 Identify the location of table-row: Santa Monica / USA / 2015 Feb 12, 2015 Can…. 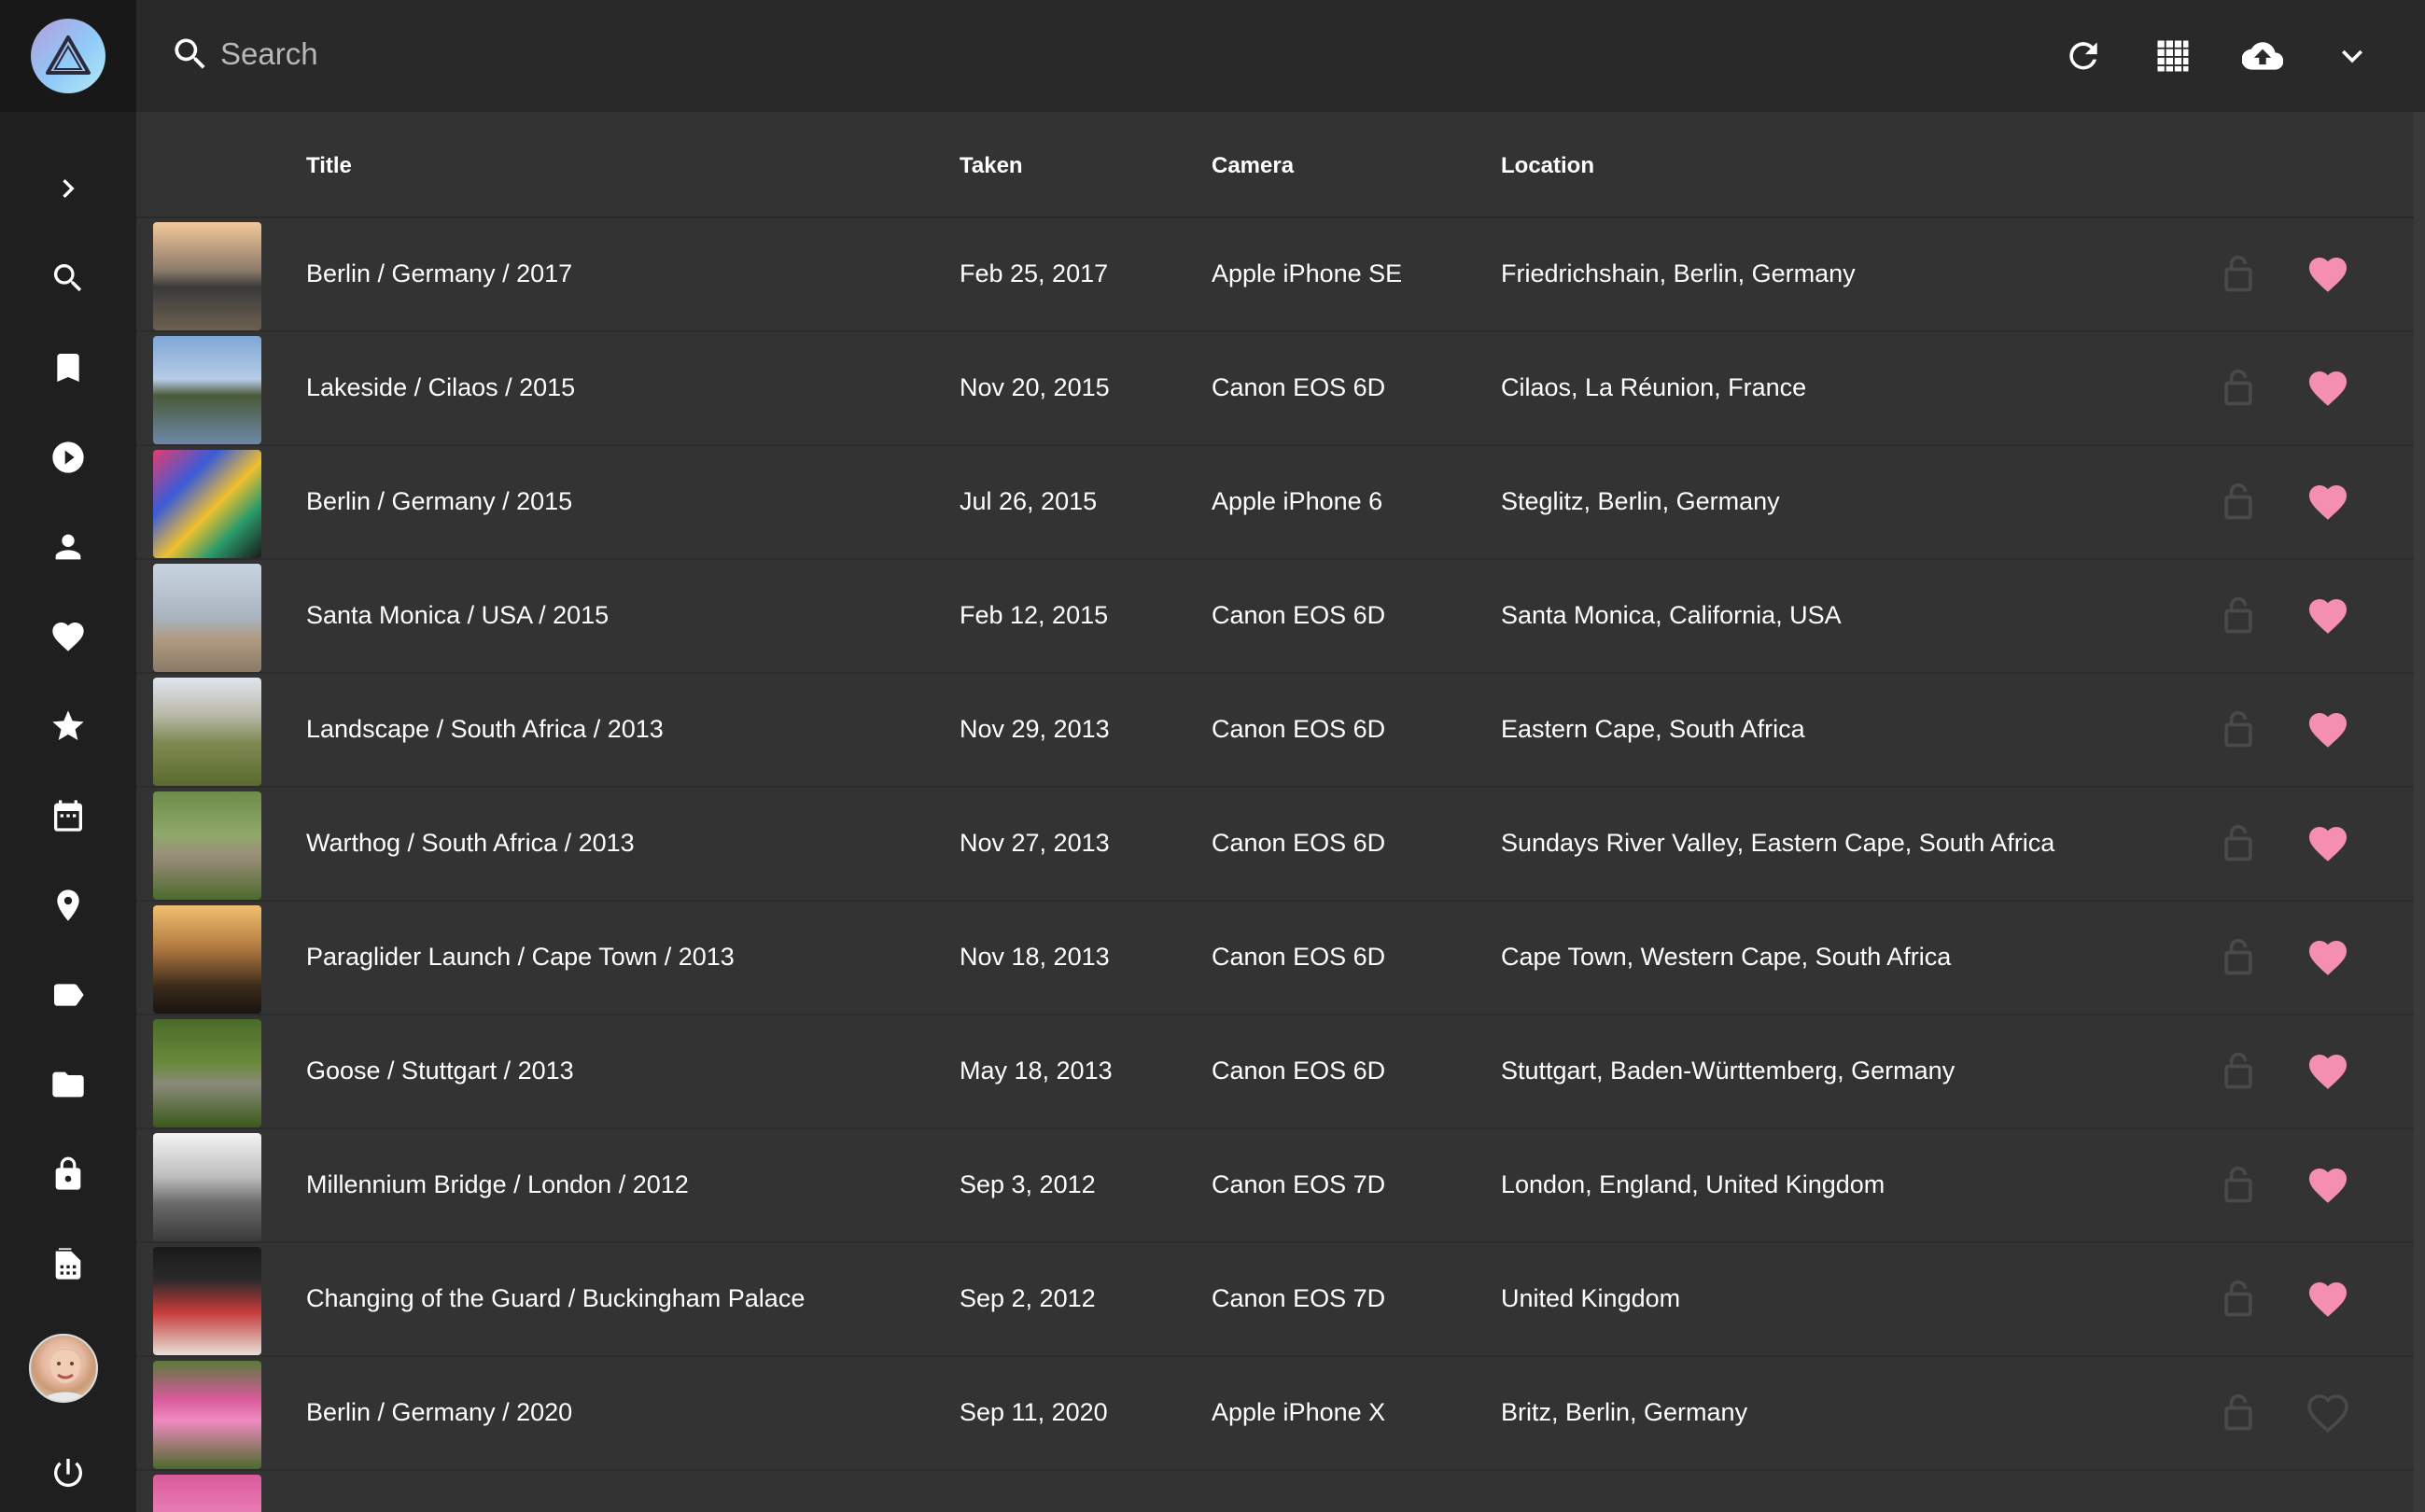
(1275, 617).